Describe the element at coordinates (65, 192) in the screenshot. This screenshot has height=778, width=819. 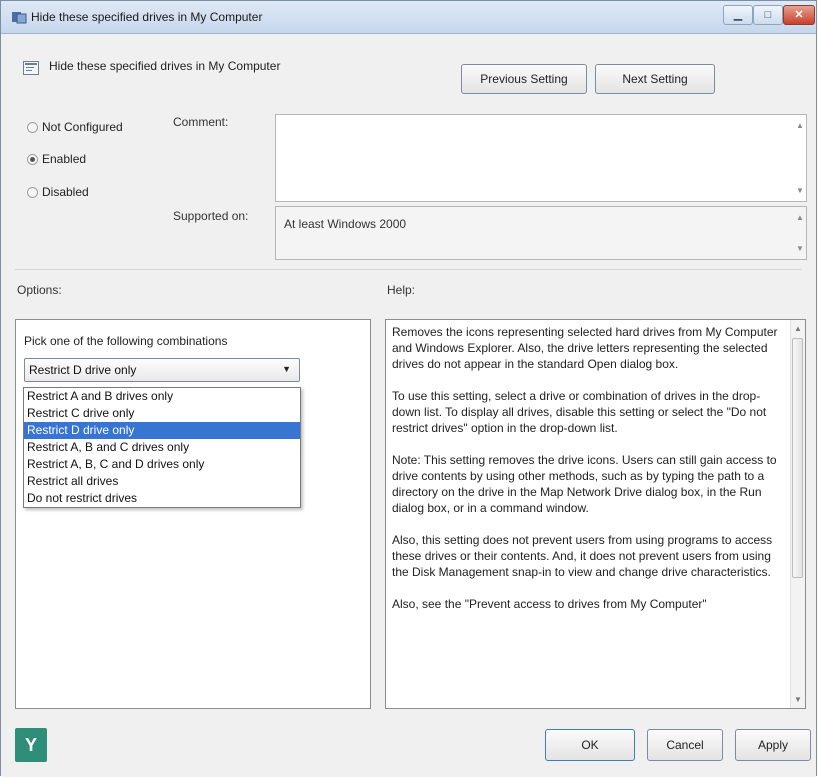
I see `radio-label: Disabled` at that location.